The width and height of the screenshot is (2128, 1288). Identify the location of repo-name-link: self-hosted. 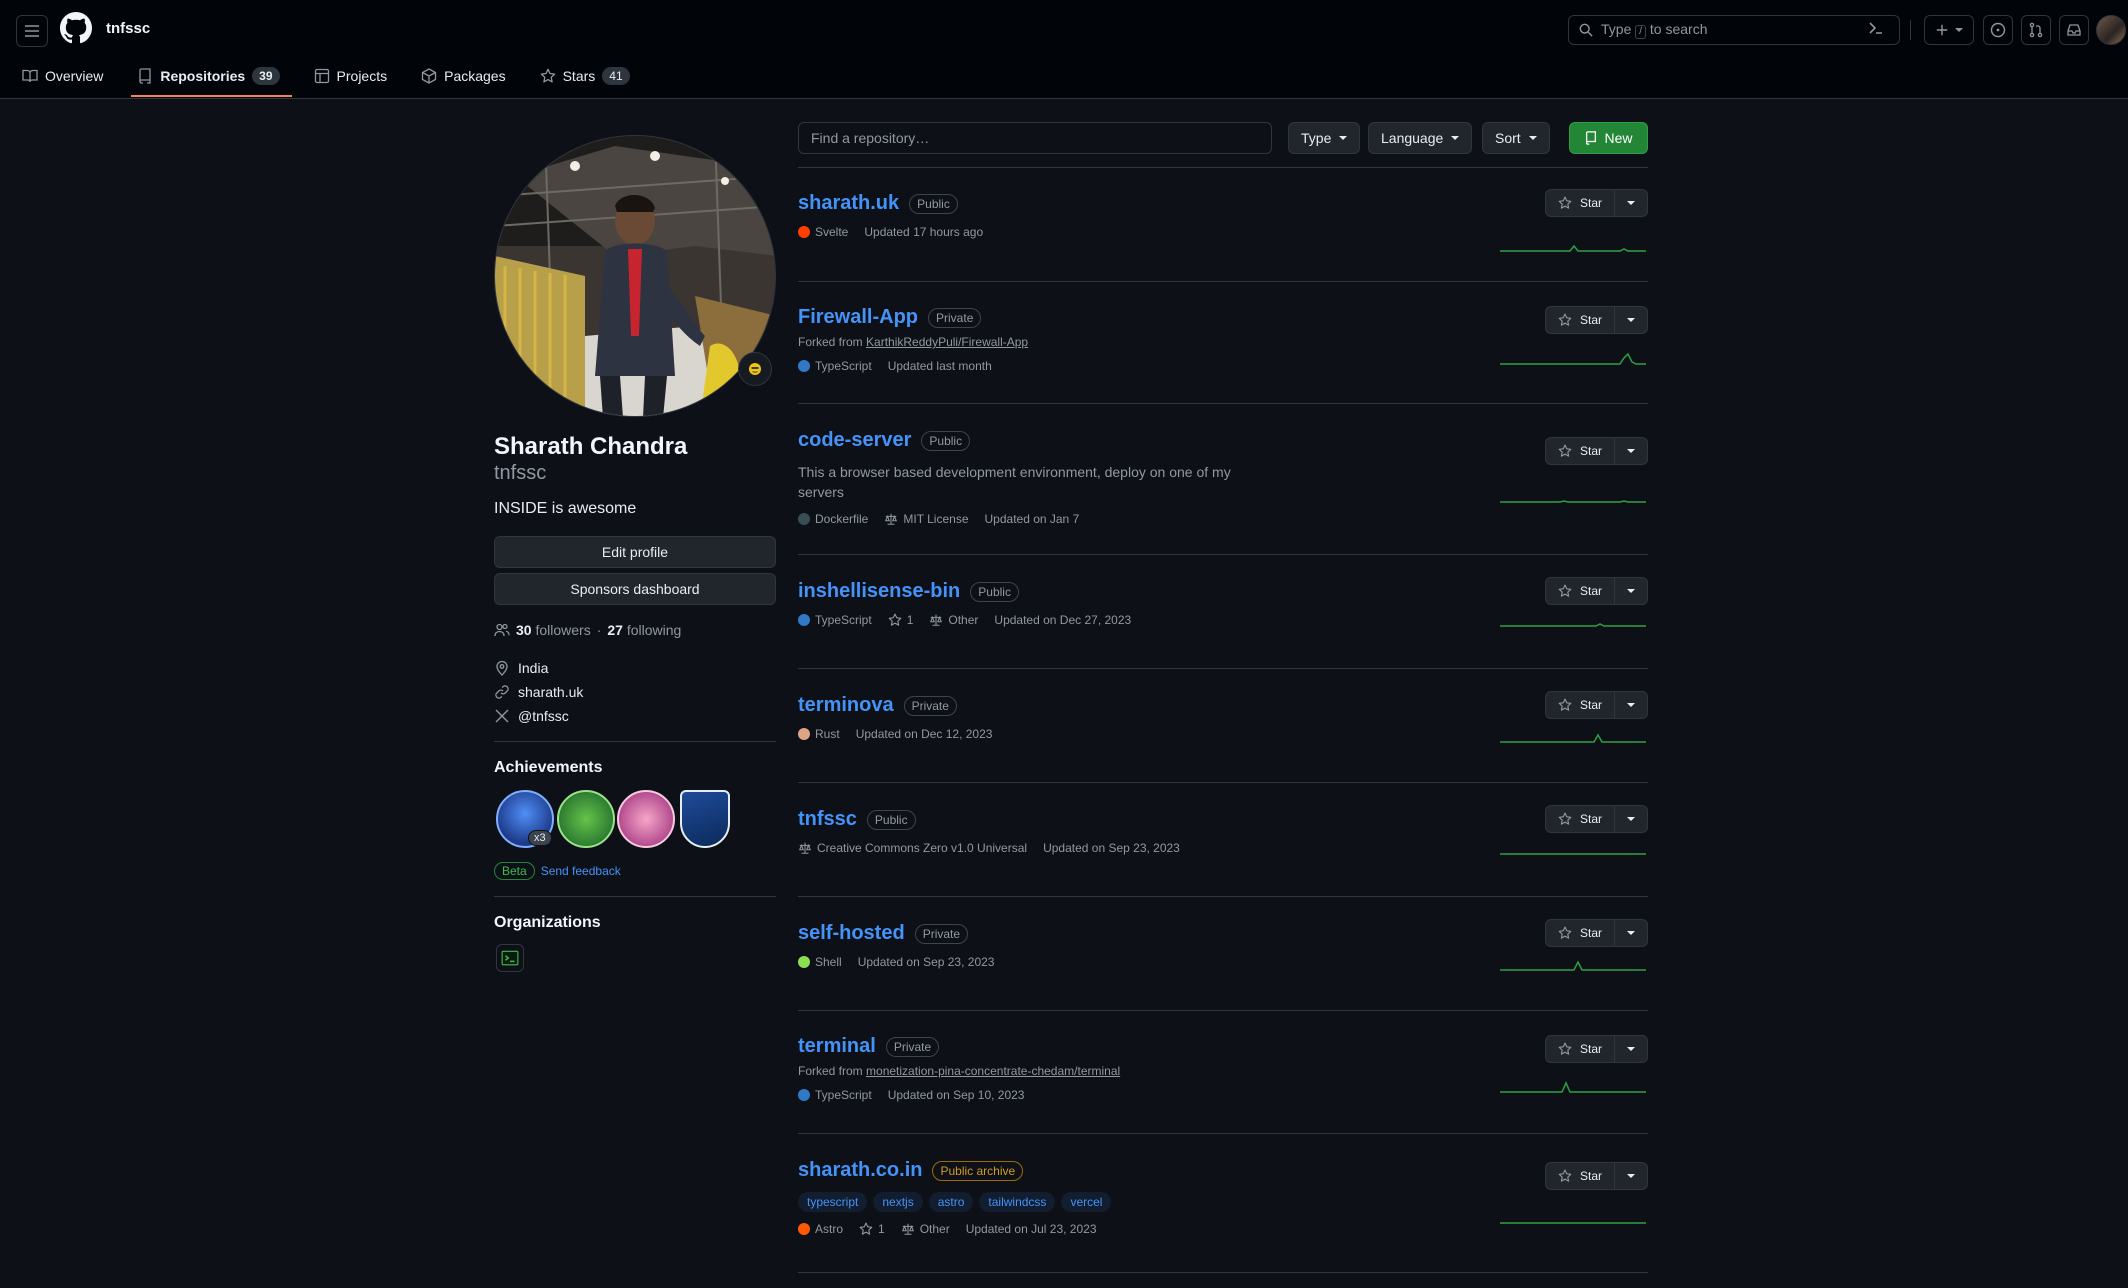
(851, 933).